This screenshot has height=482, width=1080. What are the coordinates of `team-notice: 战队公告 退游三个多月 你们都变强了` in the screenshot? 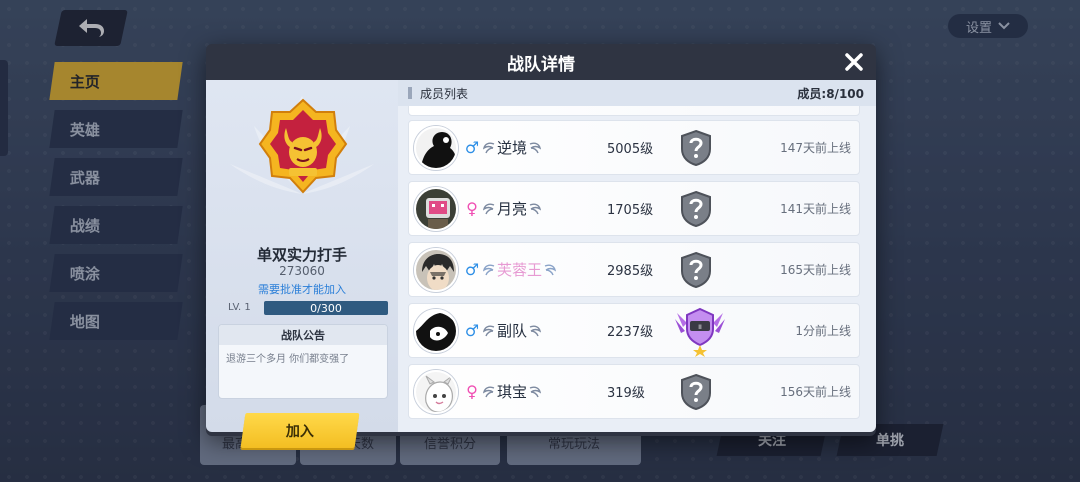 It's located at (303, 361).